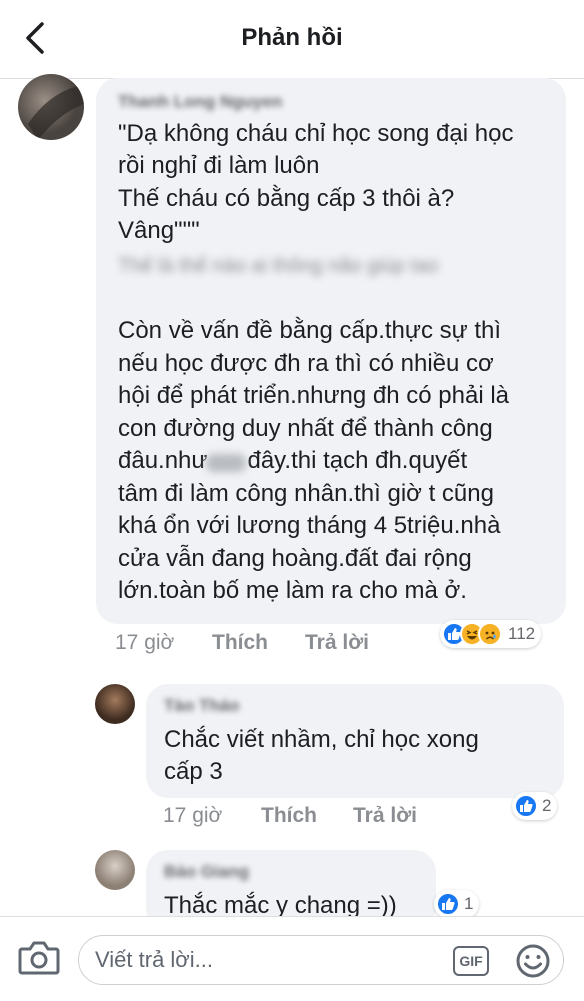  I want to click on reply-meta: 17 giờ Thích Trả lời, so click(290, 816).